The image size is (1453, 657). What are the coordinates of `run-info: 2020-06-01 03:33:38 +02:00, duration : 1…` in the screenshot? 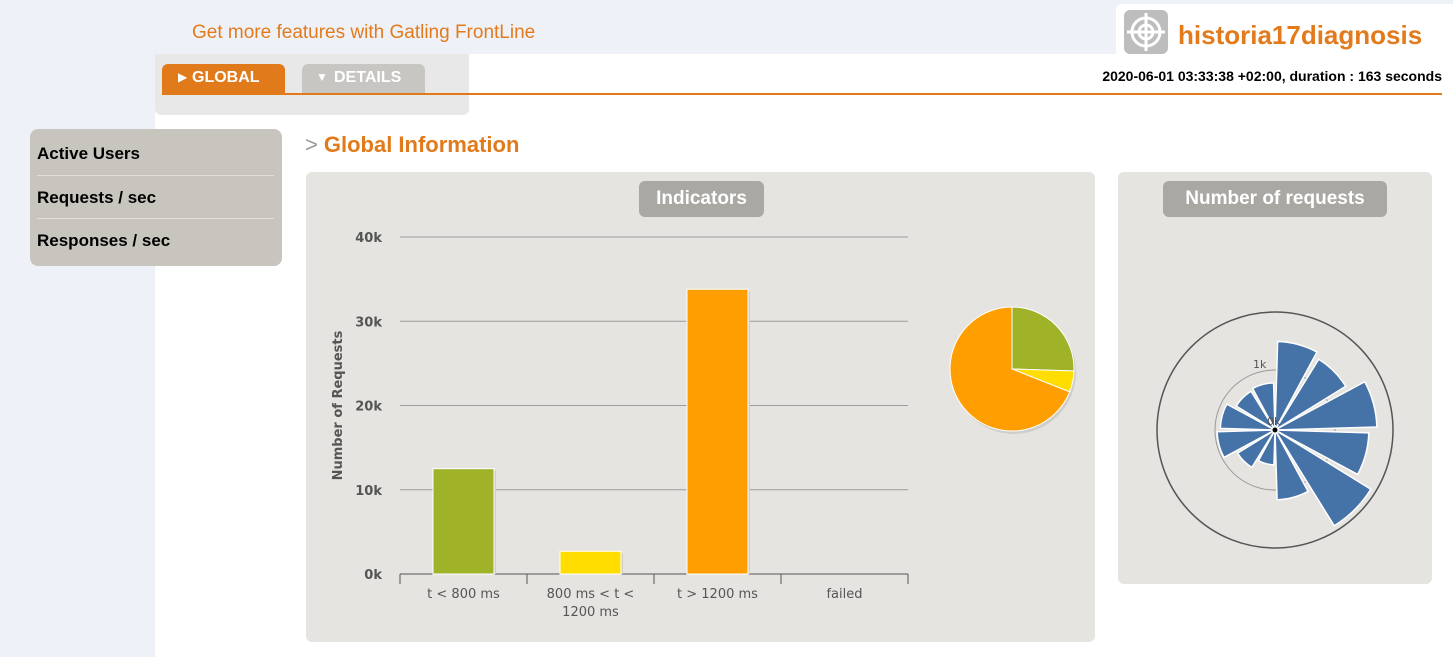 It's located at (1272, 76).